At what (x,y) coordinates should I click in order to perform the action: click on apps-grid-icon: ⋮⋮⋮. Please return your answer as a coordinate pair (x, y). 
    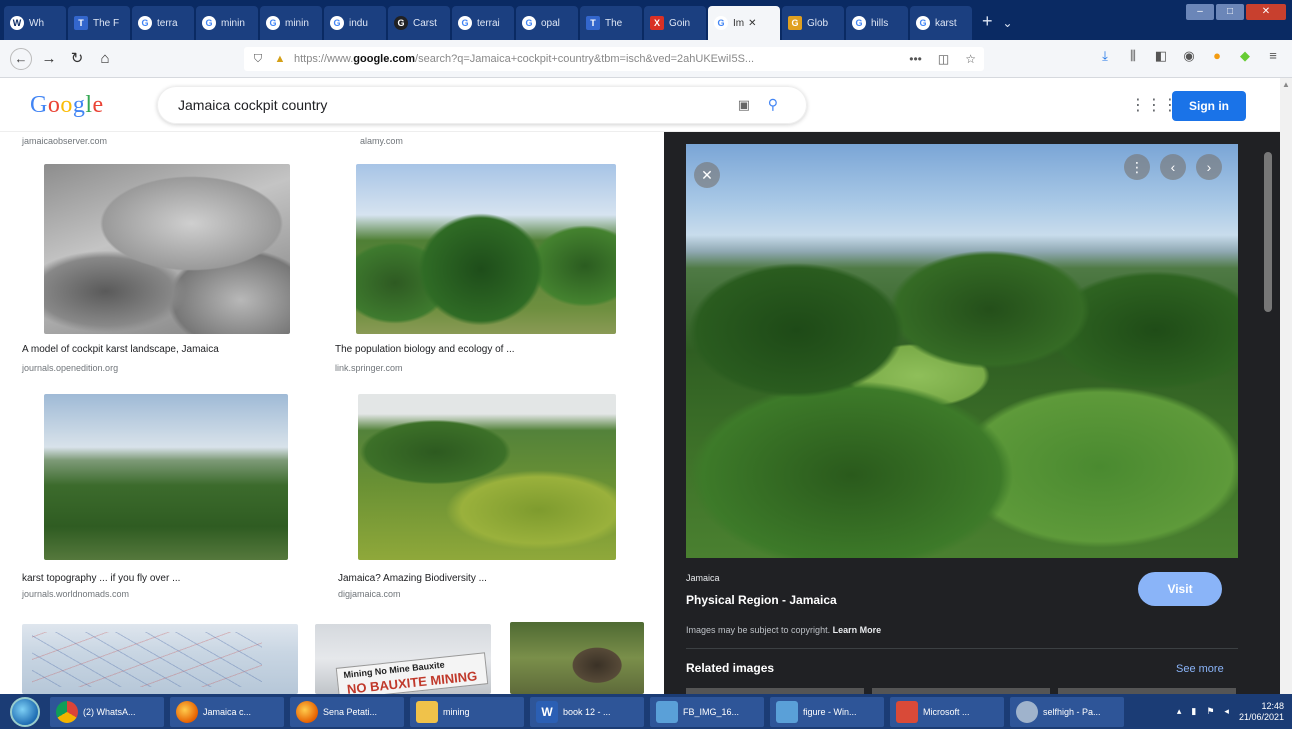
    Looking at the image, I should click on (1154, 105).